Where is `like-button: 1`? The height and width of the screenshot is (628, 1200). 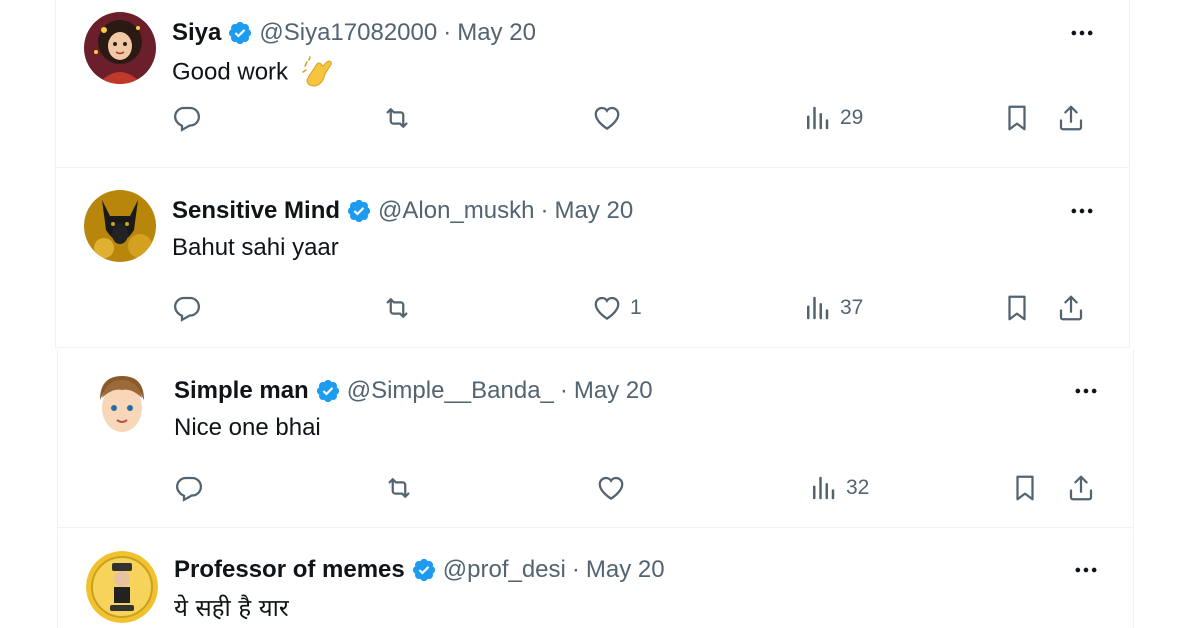
like-button: 1 is located at coordinates (617, 308).